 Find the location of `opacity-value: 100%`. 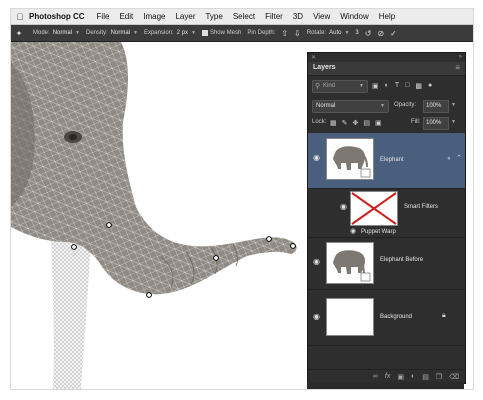

opacity-value: 100% is located at coordinates (434, 106).